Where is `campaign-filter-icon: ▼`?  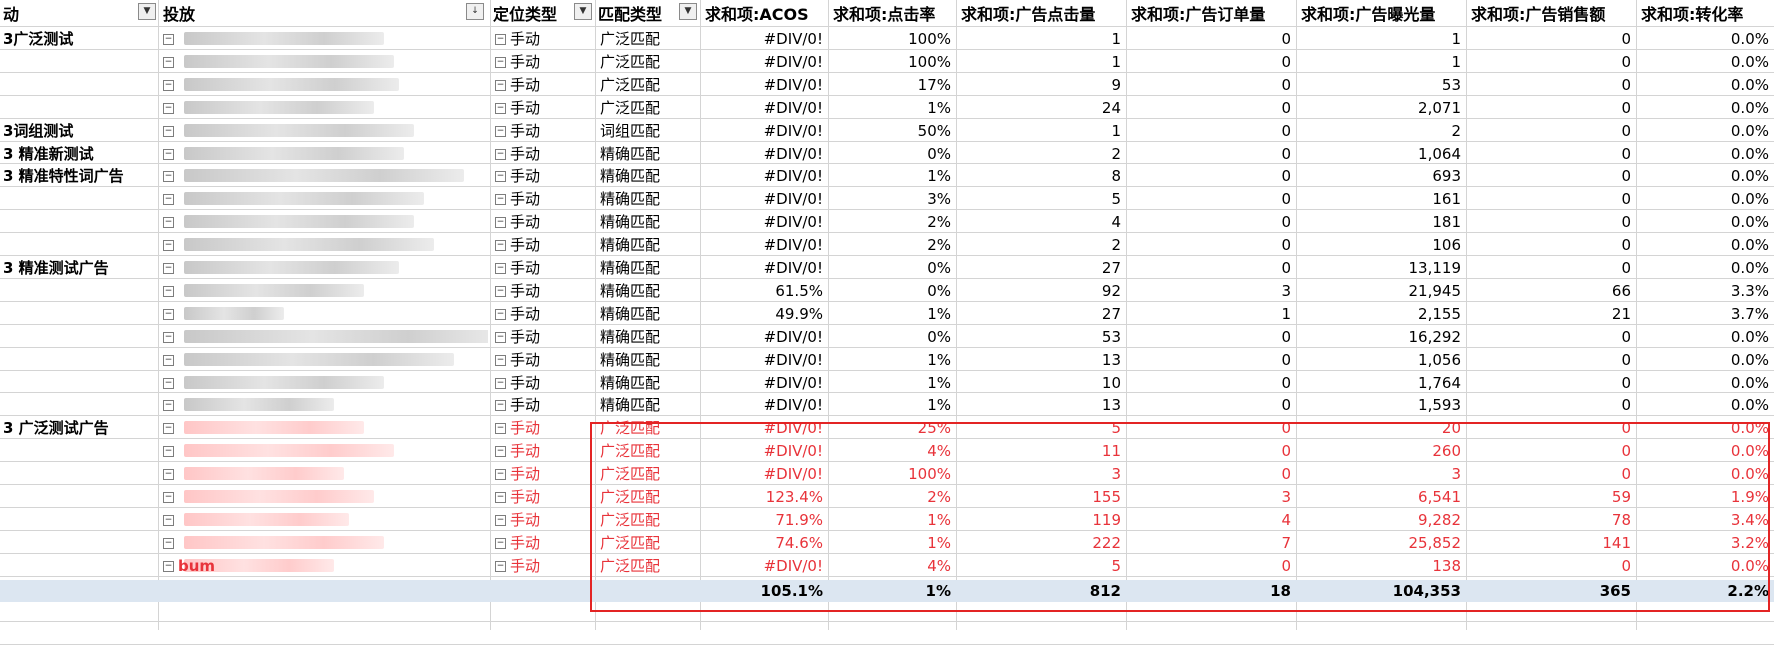 campaign-filter-icon: ▼ is located at coordinates (147, 11).